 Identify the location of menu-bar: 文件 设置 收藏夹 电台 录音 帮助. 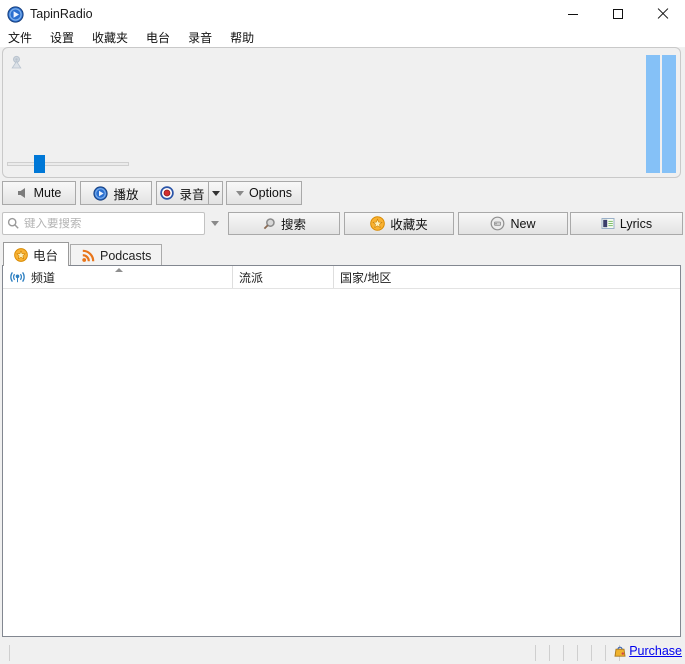
(342, 37).